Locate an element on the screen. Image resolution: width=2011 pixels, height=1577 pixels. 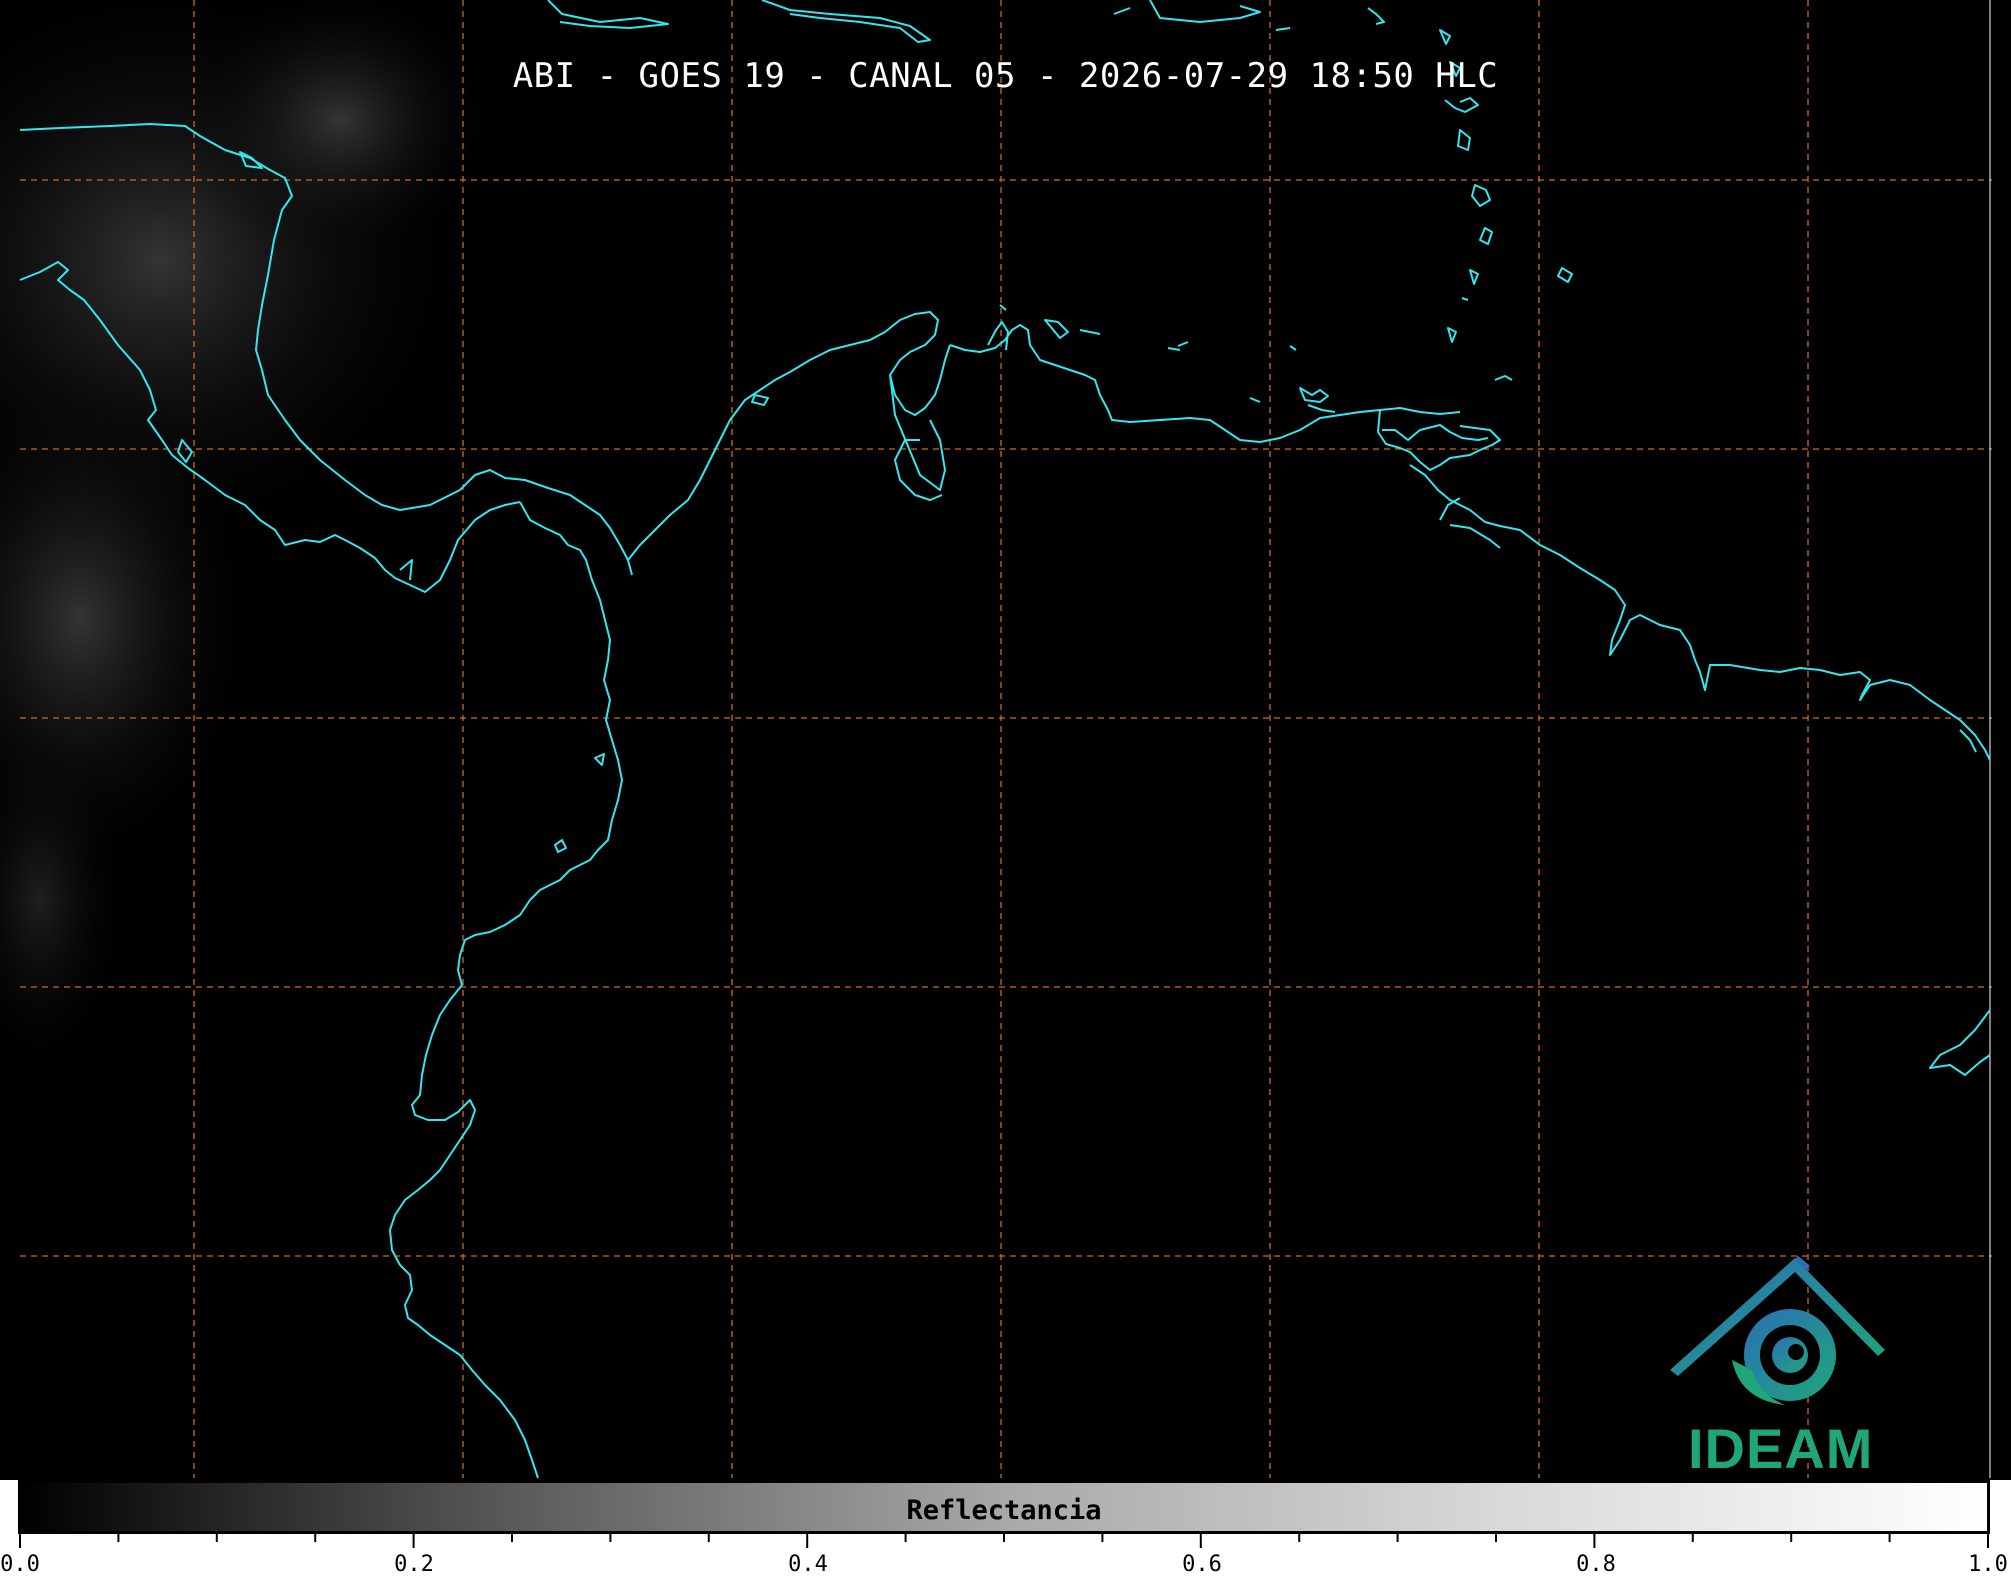
colorbar: Reflectancia is located at coordinates (1004, 1507).